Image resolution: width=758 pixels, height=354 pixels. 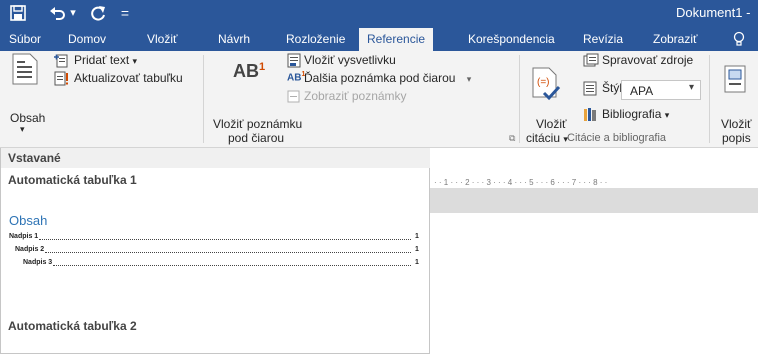 I want to click on gallery-item-auto-table-1-title: Automatická tabuľka 1, so click(x=72, y=180).